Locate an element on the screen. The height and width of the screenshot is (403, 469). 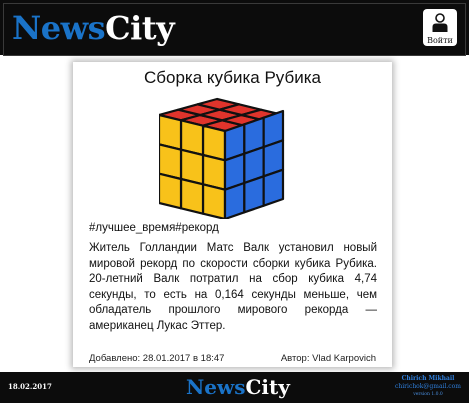
site-logo: NewsCity is located at coordinates (93, 28).